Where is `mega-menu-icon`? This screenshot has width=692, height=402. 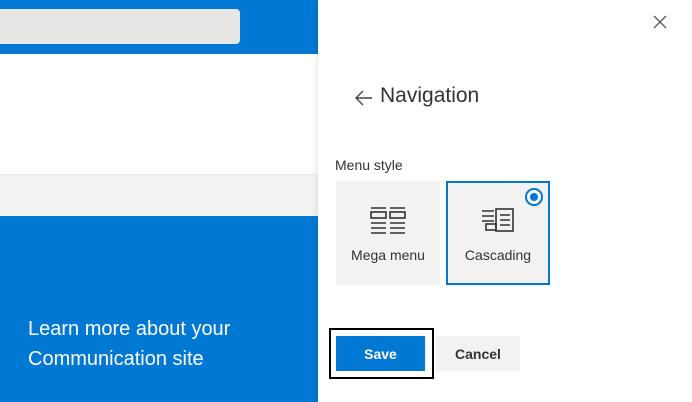 mega-menu-icon is located at coordinates (388, 222).